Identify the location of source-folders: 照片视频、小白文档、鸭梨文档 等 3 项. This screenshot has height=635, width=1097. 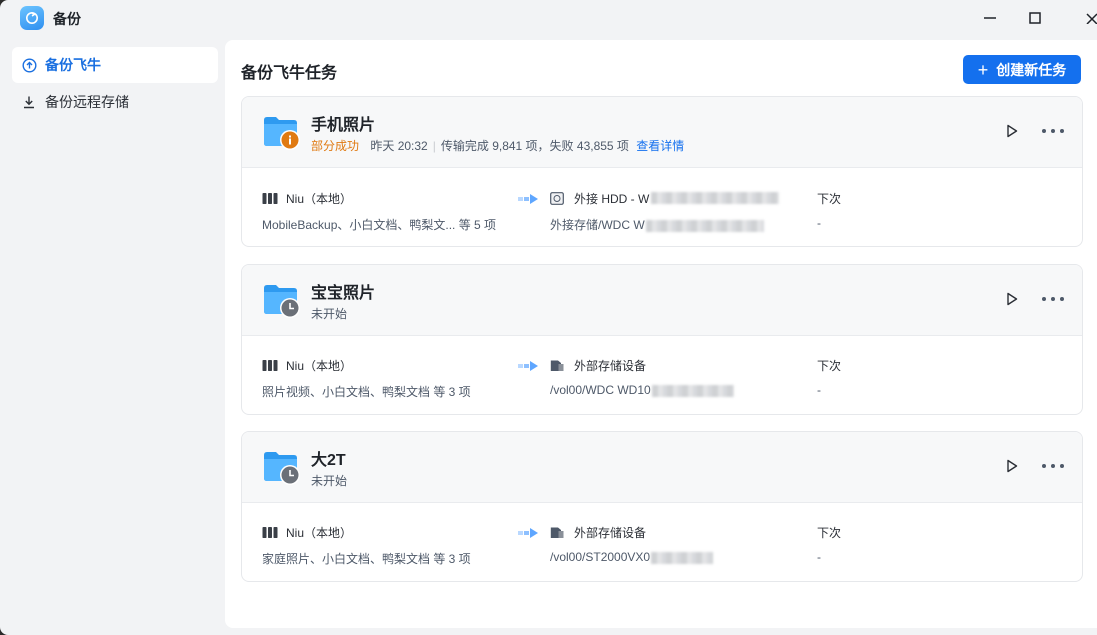
(366, 392).